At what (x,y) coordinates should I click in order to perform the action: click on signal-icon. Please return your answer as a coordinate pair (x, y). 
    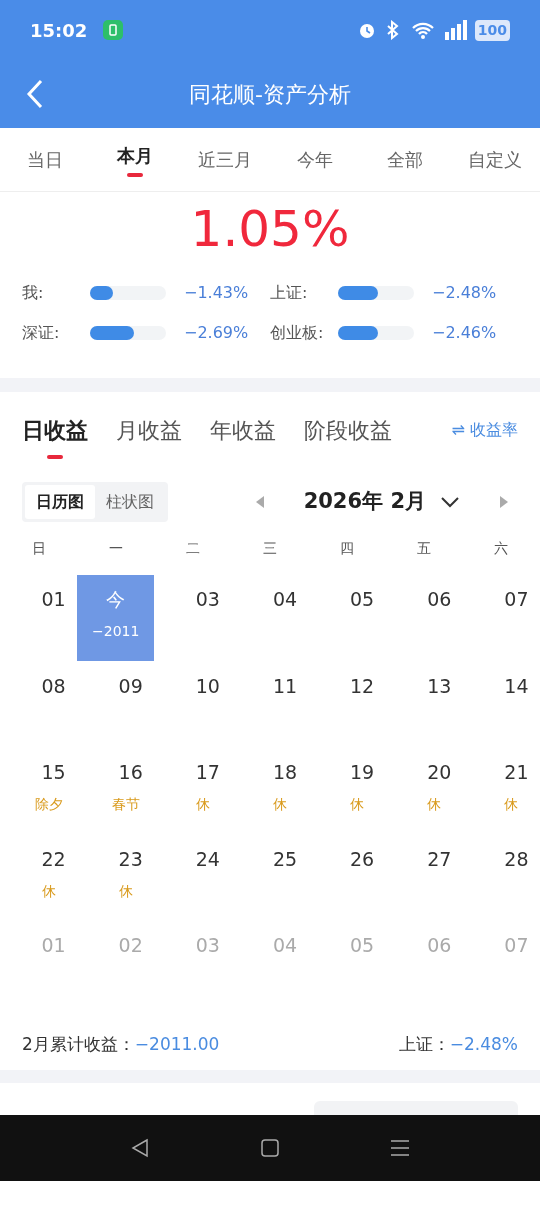
    Looking at the image, I should click on (454, 30).